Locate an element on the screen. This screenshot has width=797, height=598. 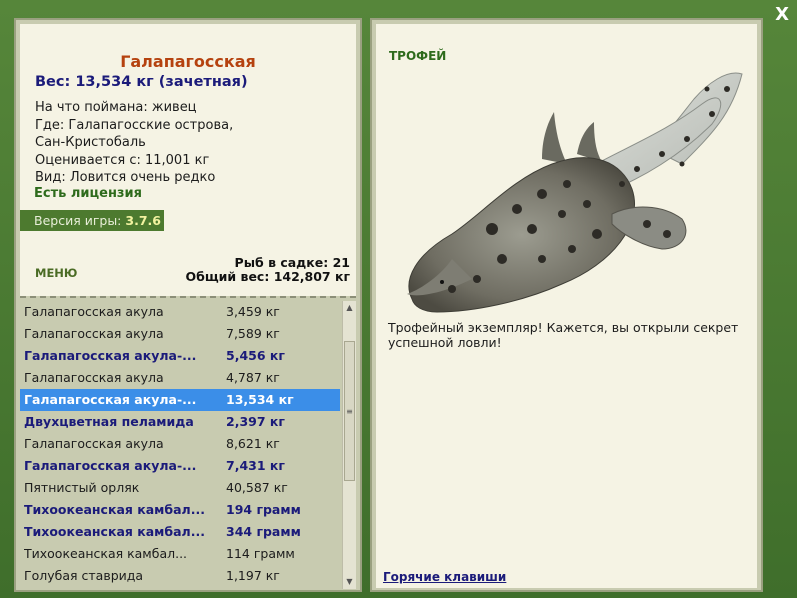
catch-fish-weight: 5,456 кг is located at coordinates (255, 355).